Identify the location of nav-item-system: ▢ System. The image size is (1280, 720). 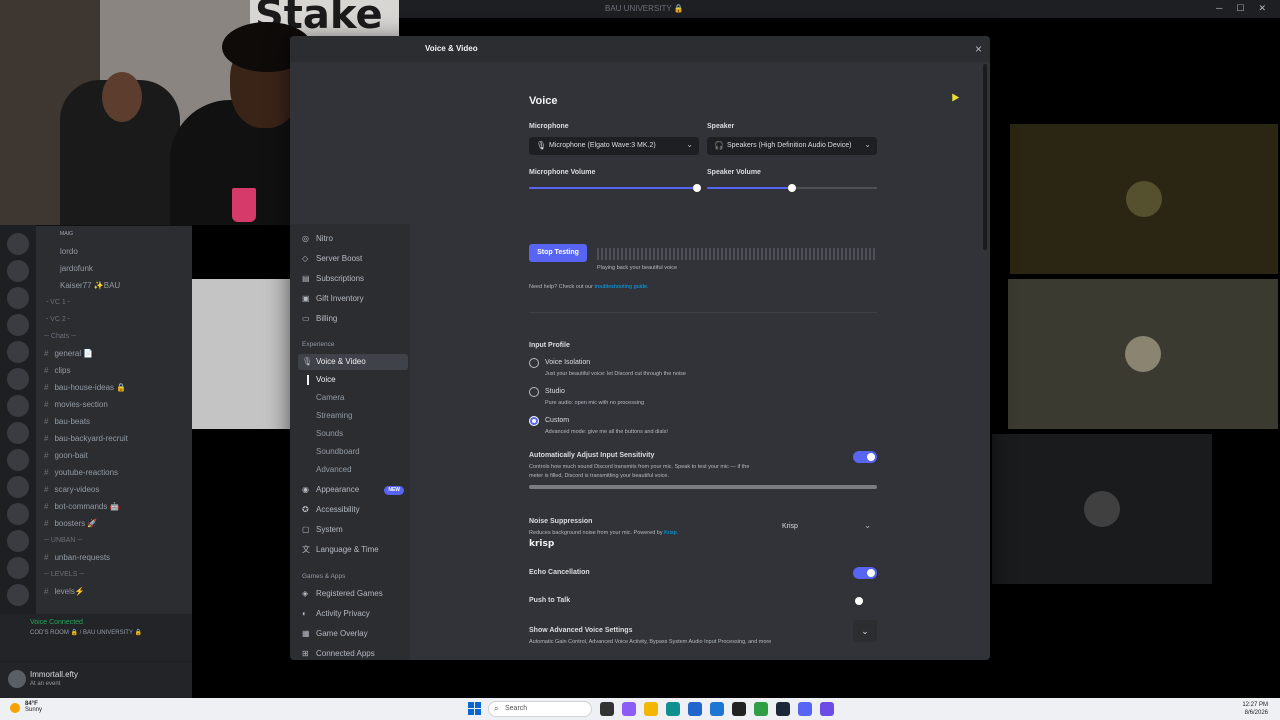
(353, 530).